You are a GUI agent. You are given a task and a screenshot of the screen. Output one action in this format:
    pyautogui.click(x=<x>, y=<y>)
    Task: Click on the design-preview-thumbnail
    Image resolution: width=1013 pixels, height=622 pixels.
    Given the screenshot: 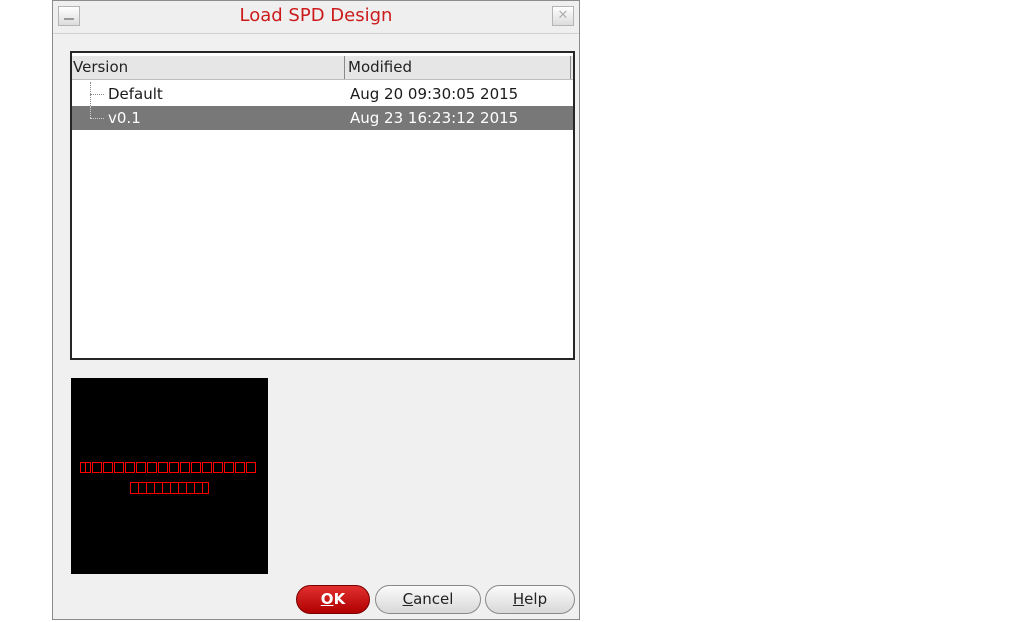 What is the action you would take?
    pyautogui.click(x=169, y=476)
    